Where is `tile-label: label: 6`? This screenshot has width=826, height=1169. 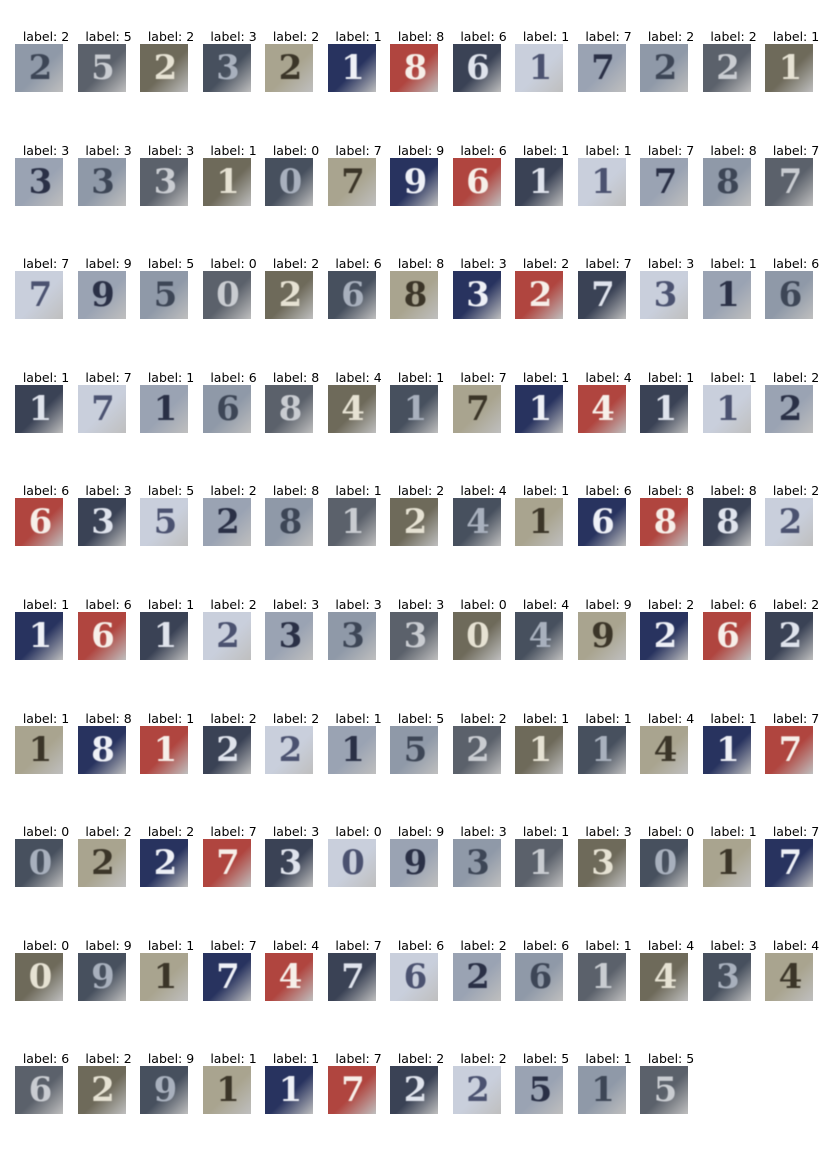
tile-label: label: 6 is located at coordinates (796, 264).